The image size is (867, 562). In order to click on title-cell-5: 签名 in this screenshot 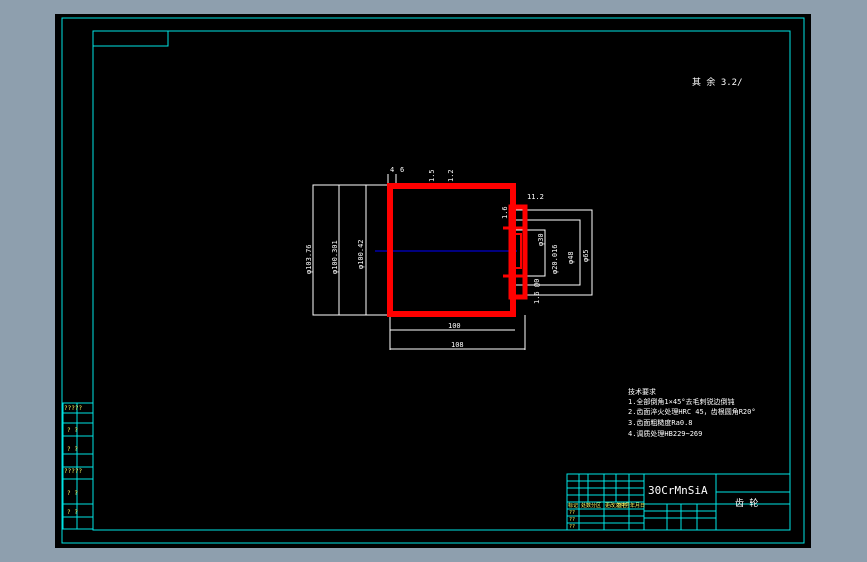, I will do `click(622, 505)`.